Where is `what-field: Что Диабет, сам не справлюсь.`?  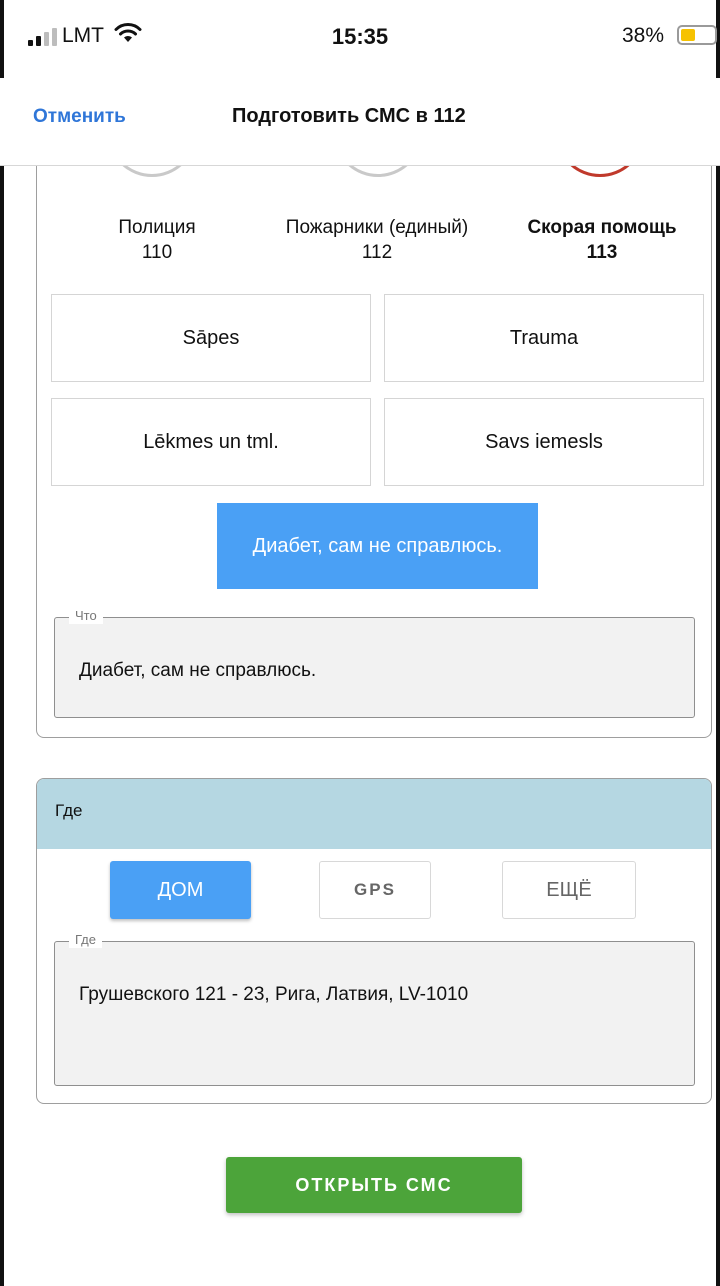 what-field: Что Диабет, сам не справлюсь. is located at coordinates (374, 663).